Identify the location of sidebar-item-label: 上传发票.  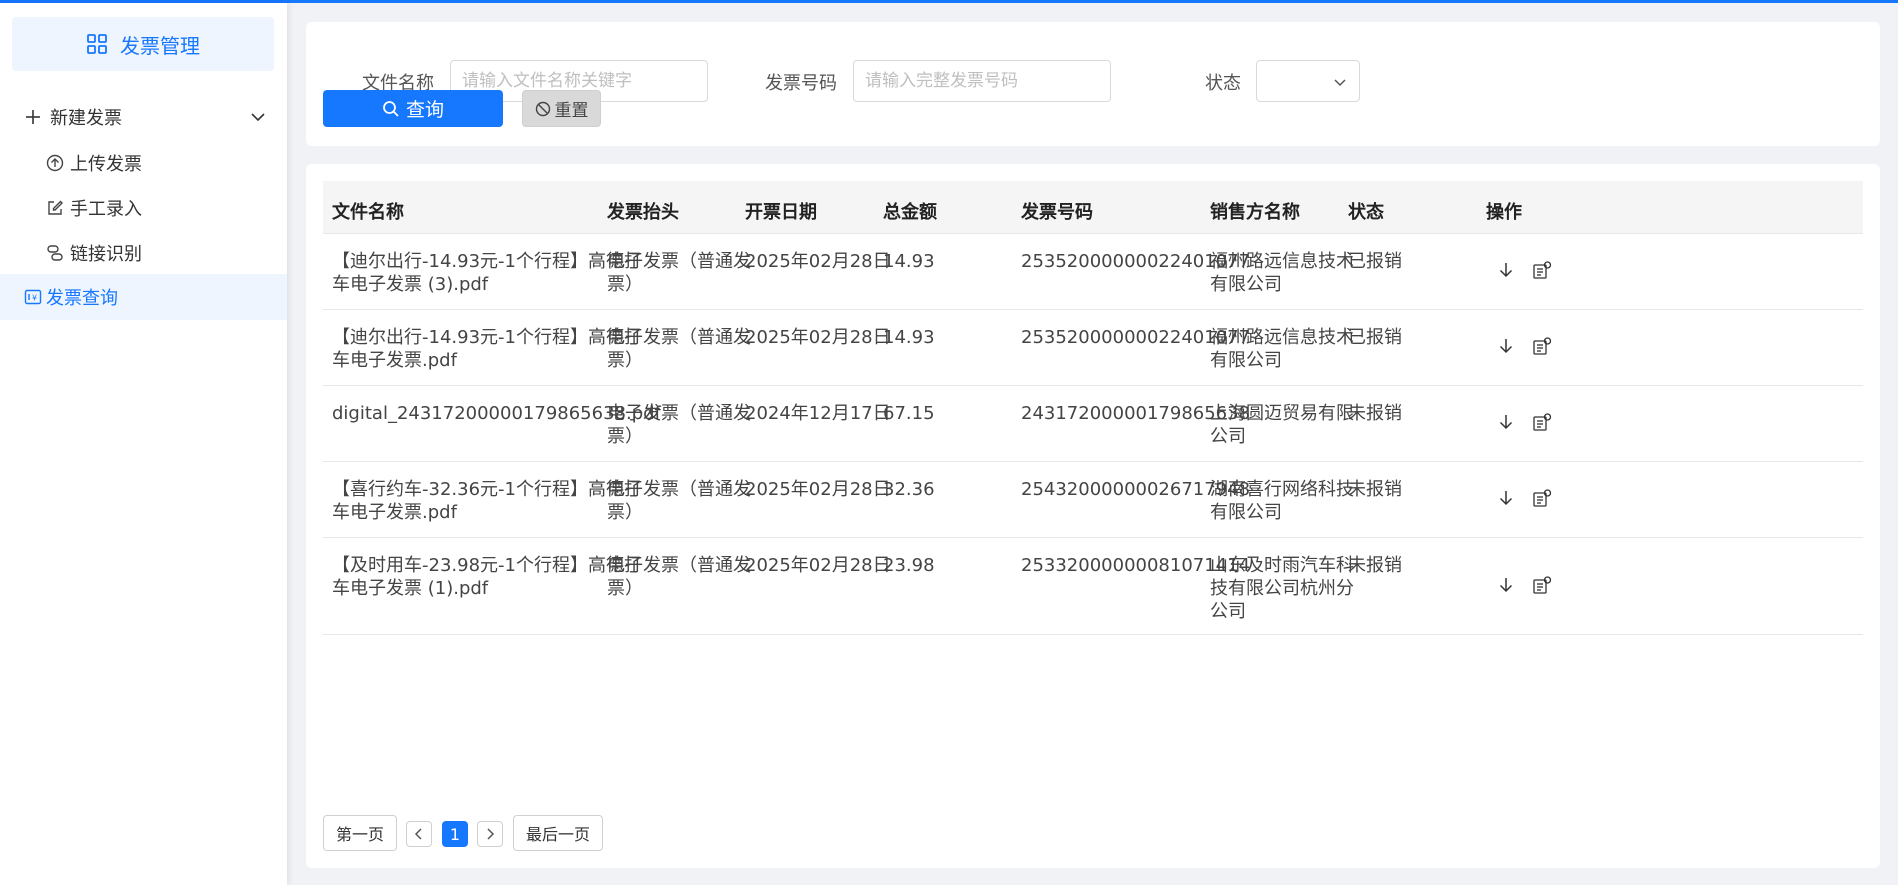
(106, 164).